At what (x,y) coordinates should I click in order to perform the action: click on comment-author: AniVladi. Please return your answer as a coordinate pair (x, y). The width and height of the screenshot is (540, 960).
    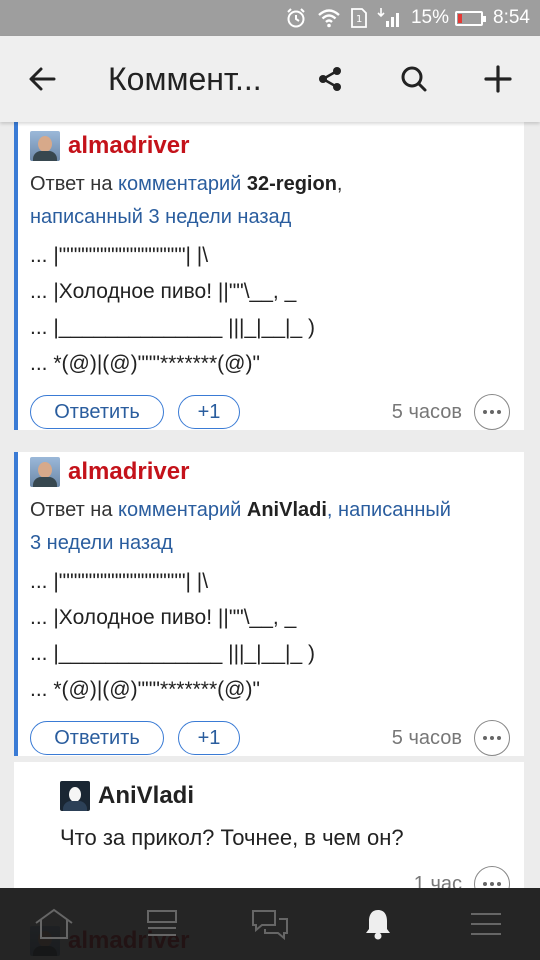
    Looking at the image, I should click on (146, 796).